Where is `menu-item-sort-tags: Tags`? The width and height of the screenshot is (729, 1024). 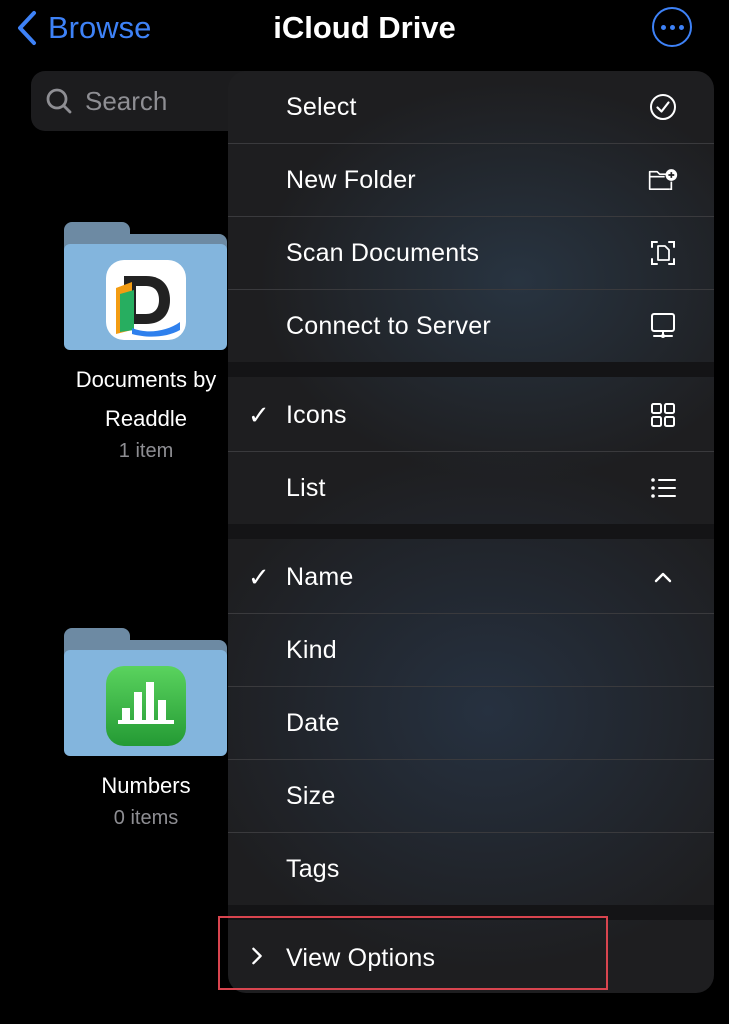 menu-item-sort-tags: Tags is located at coordinates (471, 869).